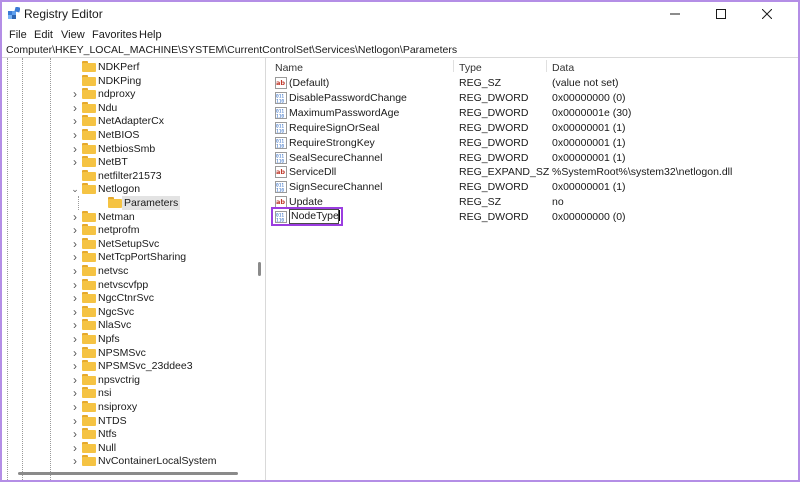 The height and width of the screenshot is (482, 800). I want to click on menu-view: View, so click(73, 35).